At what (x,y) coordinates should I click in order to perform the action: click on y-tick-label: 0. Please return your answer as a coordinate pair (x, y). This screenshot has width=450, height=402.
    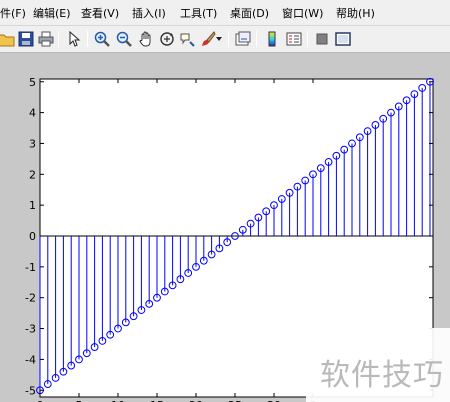
    Looking at the image, I should click on (32, 236).